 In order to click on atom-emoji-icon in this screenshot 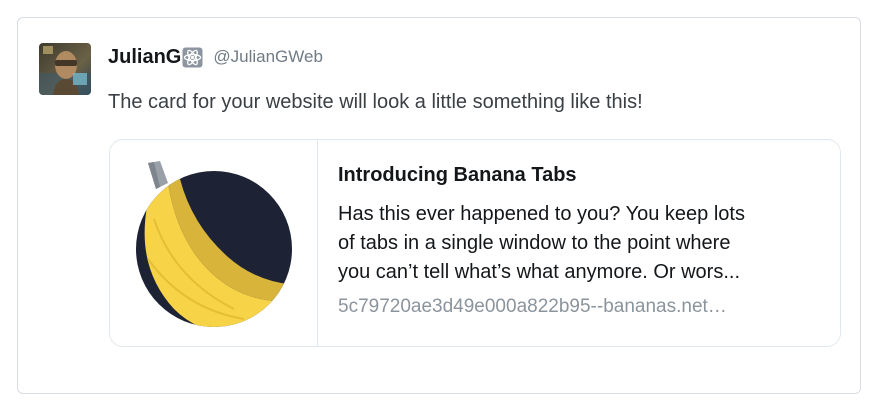, I will do `click(192, 57)`.